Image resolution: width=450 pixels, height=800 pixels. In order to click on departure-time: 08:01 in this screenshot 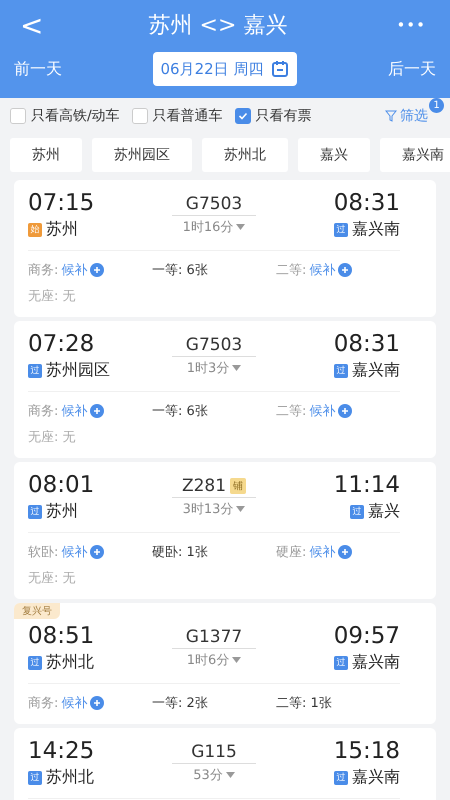, I will do `click(61, 485)`.